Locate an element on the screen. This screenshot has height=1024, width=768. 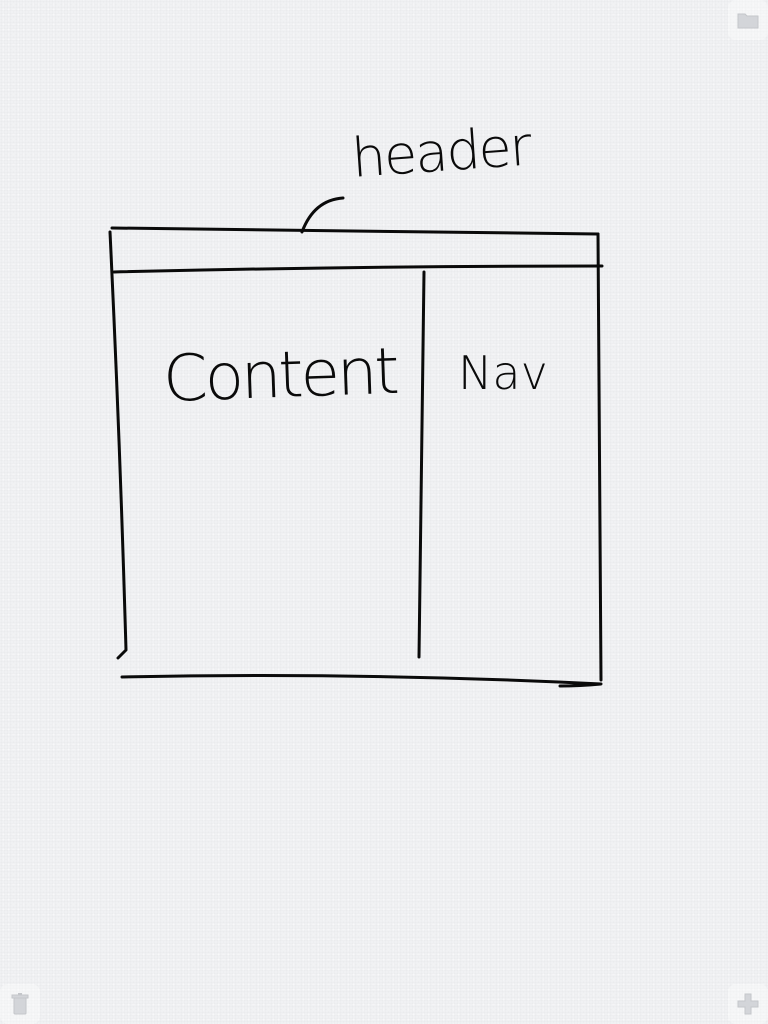
header-label: header is located at coordinates (440, 152).